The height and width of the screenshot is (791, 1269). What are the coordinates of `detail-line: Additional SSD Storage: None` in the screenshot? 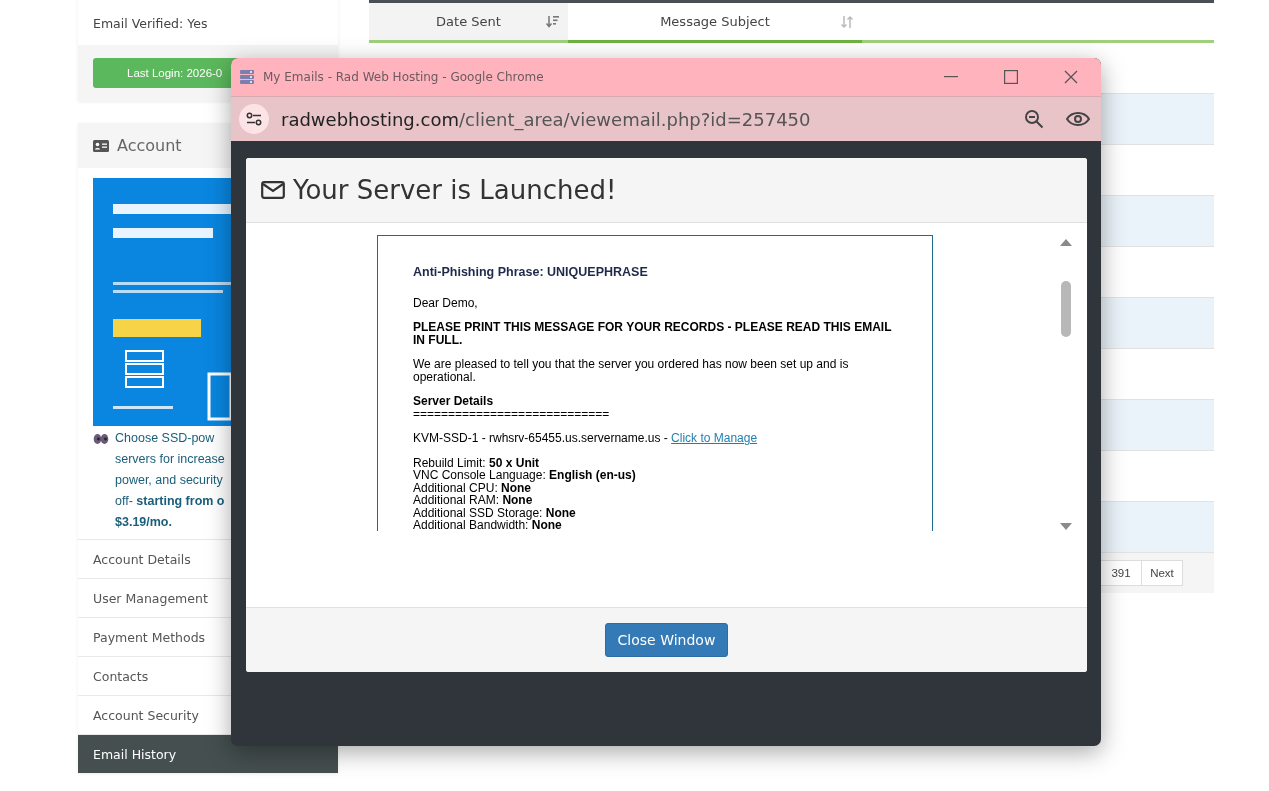 It's located at (495, 512).